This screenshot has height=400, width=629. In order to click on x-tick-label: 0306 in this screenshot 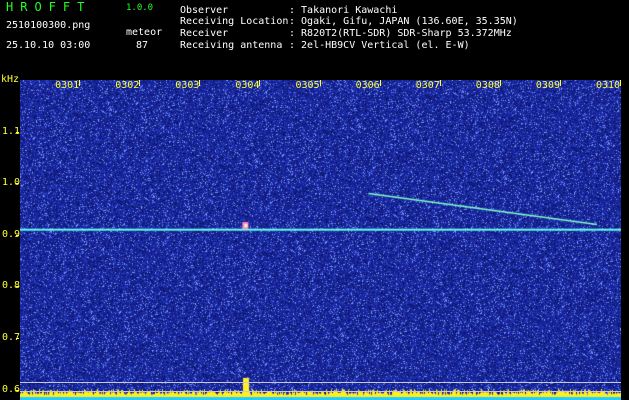, I will do `click(367, 85)`.